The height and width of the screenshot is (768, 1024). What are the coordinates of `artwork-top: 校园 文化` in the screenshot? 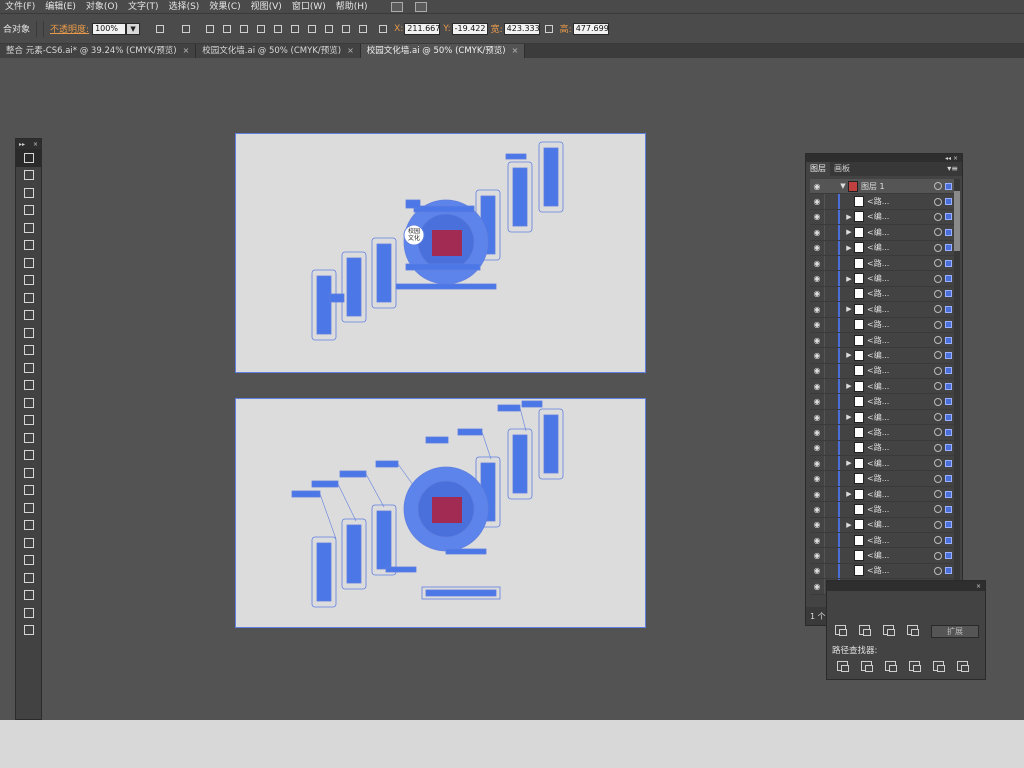 It's located at (441, 254).